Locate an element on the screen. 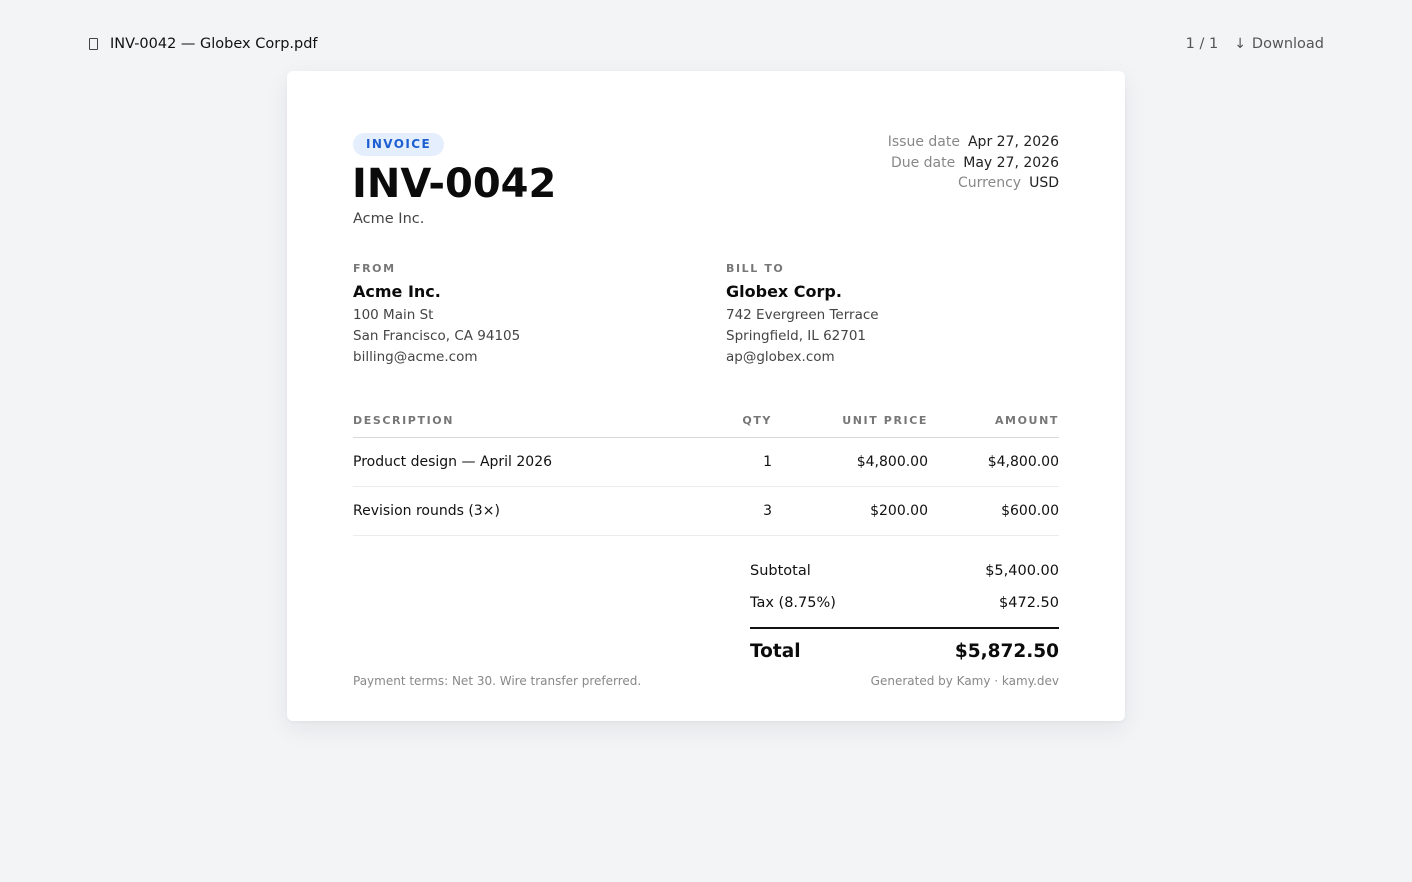  document-icon is located at coordinates (93, 44).